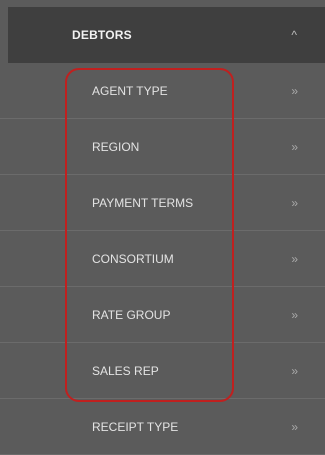  Describe the element at coordinates (162, 147) in the screenshot. I see `menu-item-region: REGION »` at that location.